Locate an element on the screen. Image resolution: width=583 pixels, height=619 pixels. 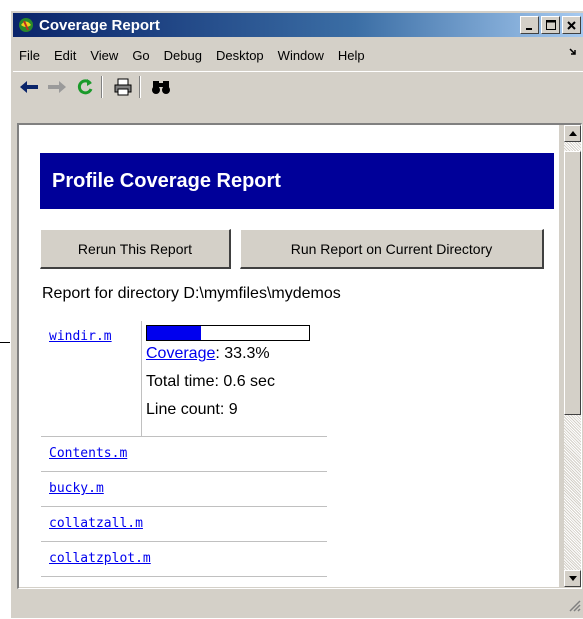
table-row: Contents.m is located at coordinates (184, 454).